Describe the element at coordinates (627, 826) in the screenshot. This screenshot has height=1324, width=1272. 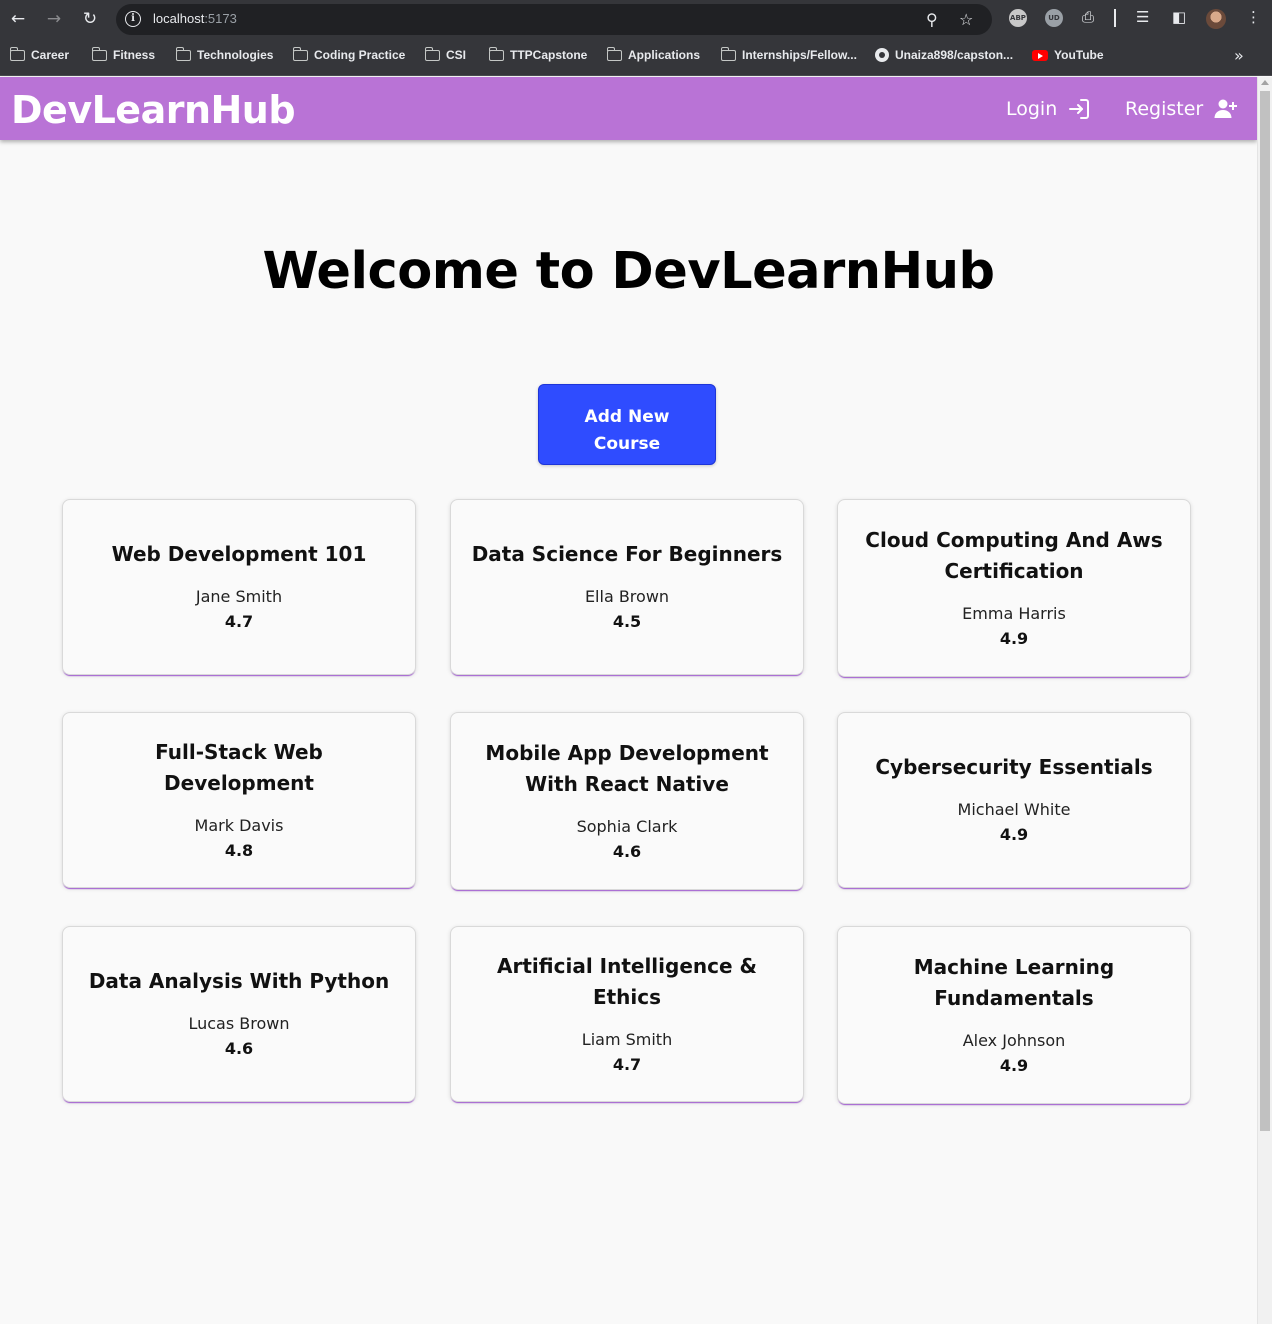
I see `course-instructor: Sophia Clark` at that location.